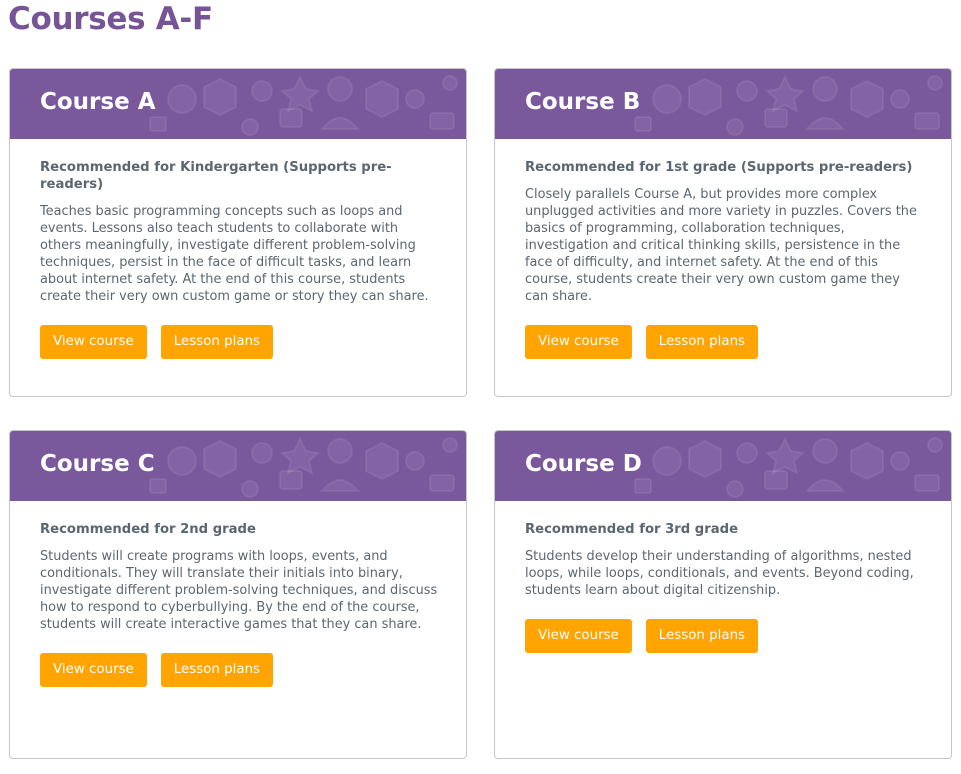  I want to click on page-title: Courses A-F, so click(110, 19).